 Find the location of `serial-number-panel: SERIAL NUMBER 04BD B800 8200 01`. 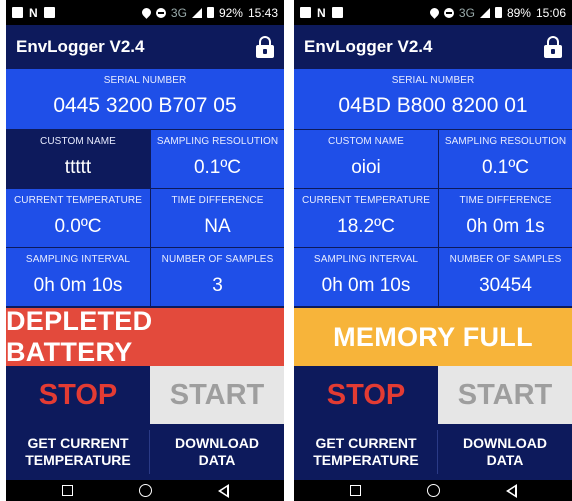

serial-number-panel: SERIAL NUMBER 04BD B800 8200 01 is located at coordinates (433, 99).